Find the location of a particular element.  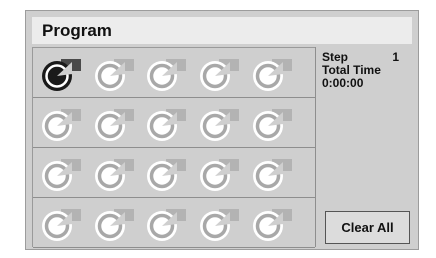

total-time-value: 0:00:00 is located at coordinates (343, 83).